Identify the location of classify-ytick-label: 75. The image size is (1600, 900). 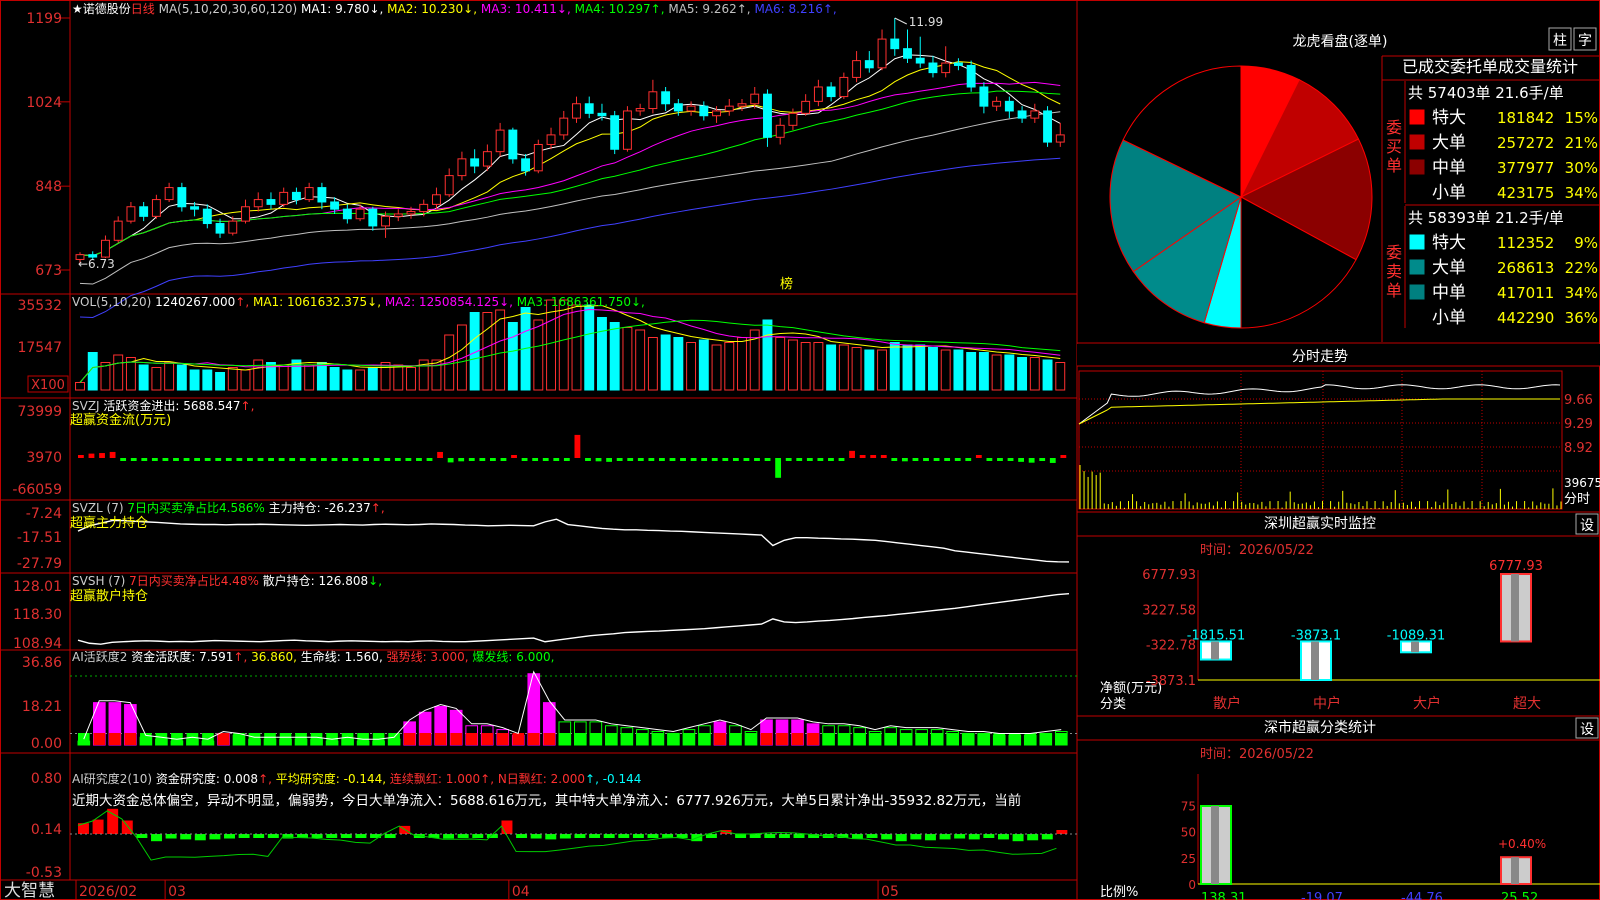
(1188, 806).